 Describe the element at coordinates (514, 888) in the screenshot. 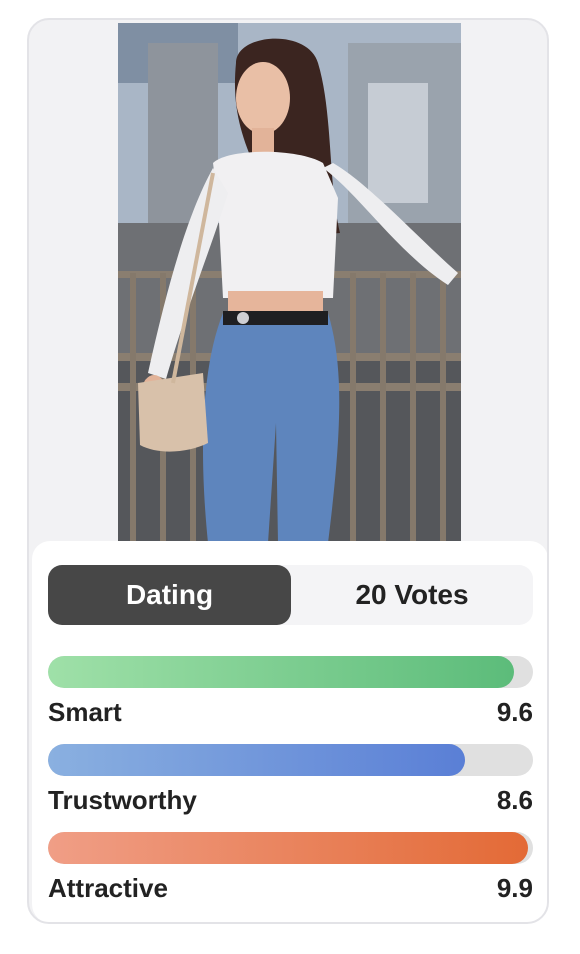

I see `metric-value: 9.9` at that location.